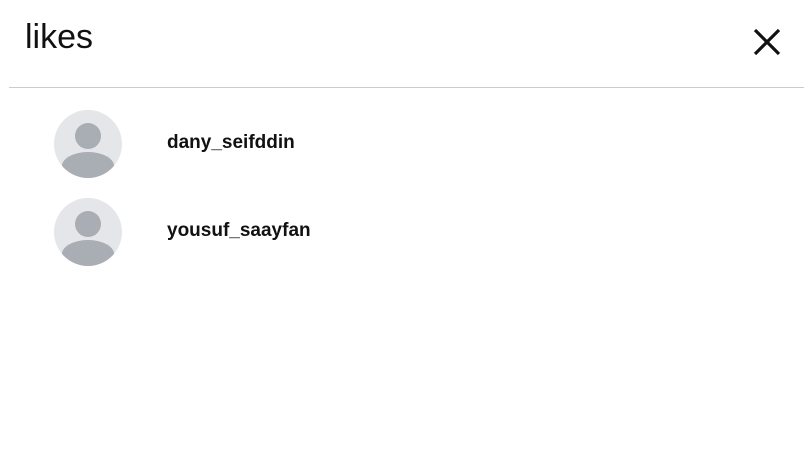 This screenshot has height=471, width=811. Describe the element at coordinates (59, 37) in the screenshot. I see `dialog-title: likes` at that location.